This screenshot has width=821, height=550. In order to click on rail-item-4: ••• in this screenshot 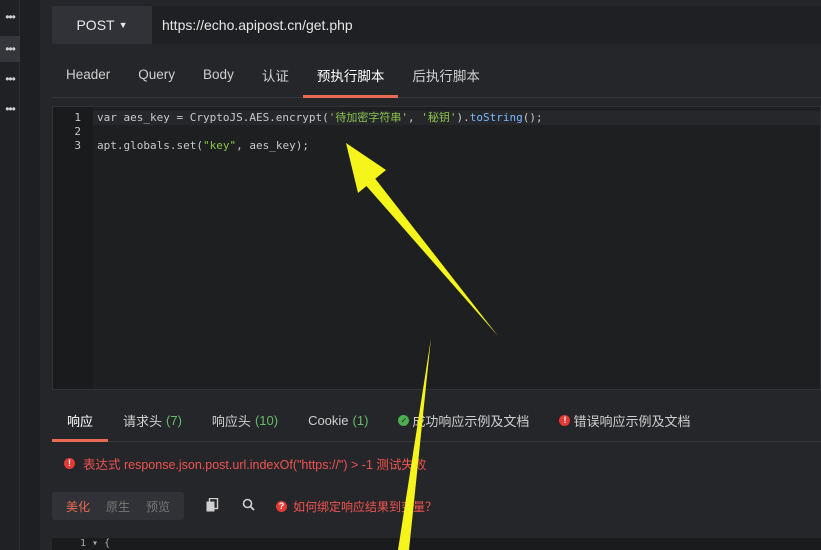, I will do `click(10, 109)`.